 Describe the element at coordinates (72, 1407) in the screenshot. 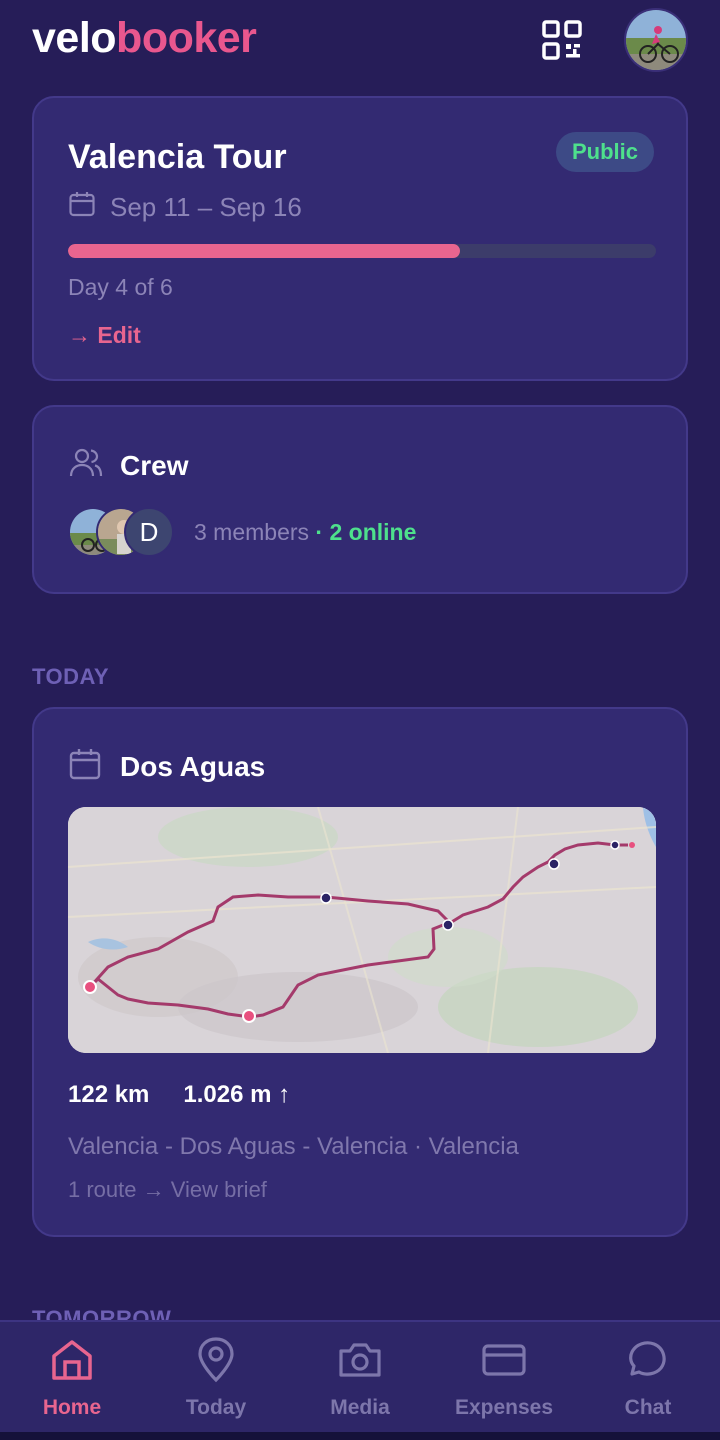

I see `nav-label: Home` at that location.